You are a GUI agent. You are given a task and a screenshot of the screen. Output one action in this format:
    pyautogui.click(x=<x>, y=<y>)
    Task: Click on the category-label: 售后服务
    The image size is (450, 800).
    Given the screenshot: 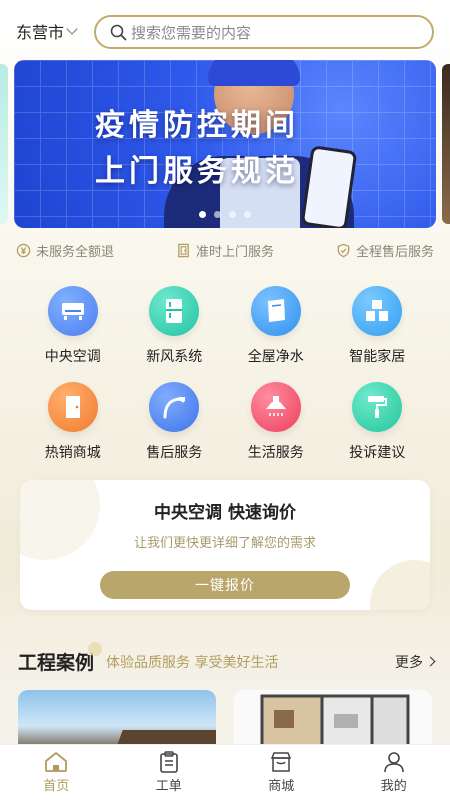 What is the action you would take?
    pyautogui.click(x=174, y=453)
    